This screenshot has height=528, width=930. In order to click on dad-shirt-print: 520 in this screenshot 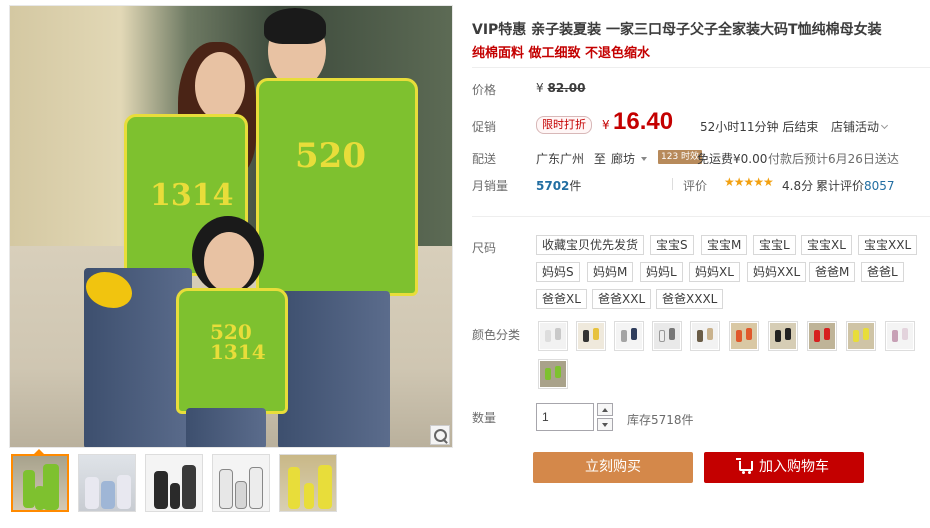, I will do `click(330, 156)`.